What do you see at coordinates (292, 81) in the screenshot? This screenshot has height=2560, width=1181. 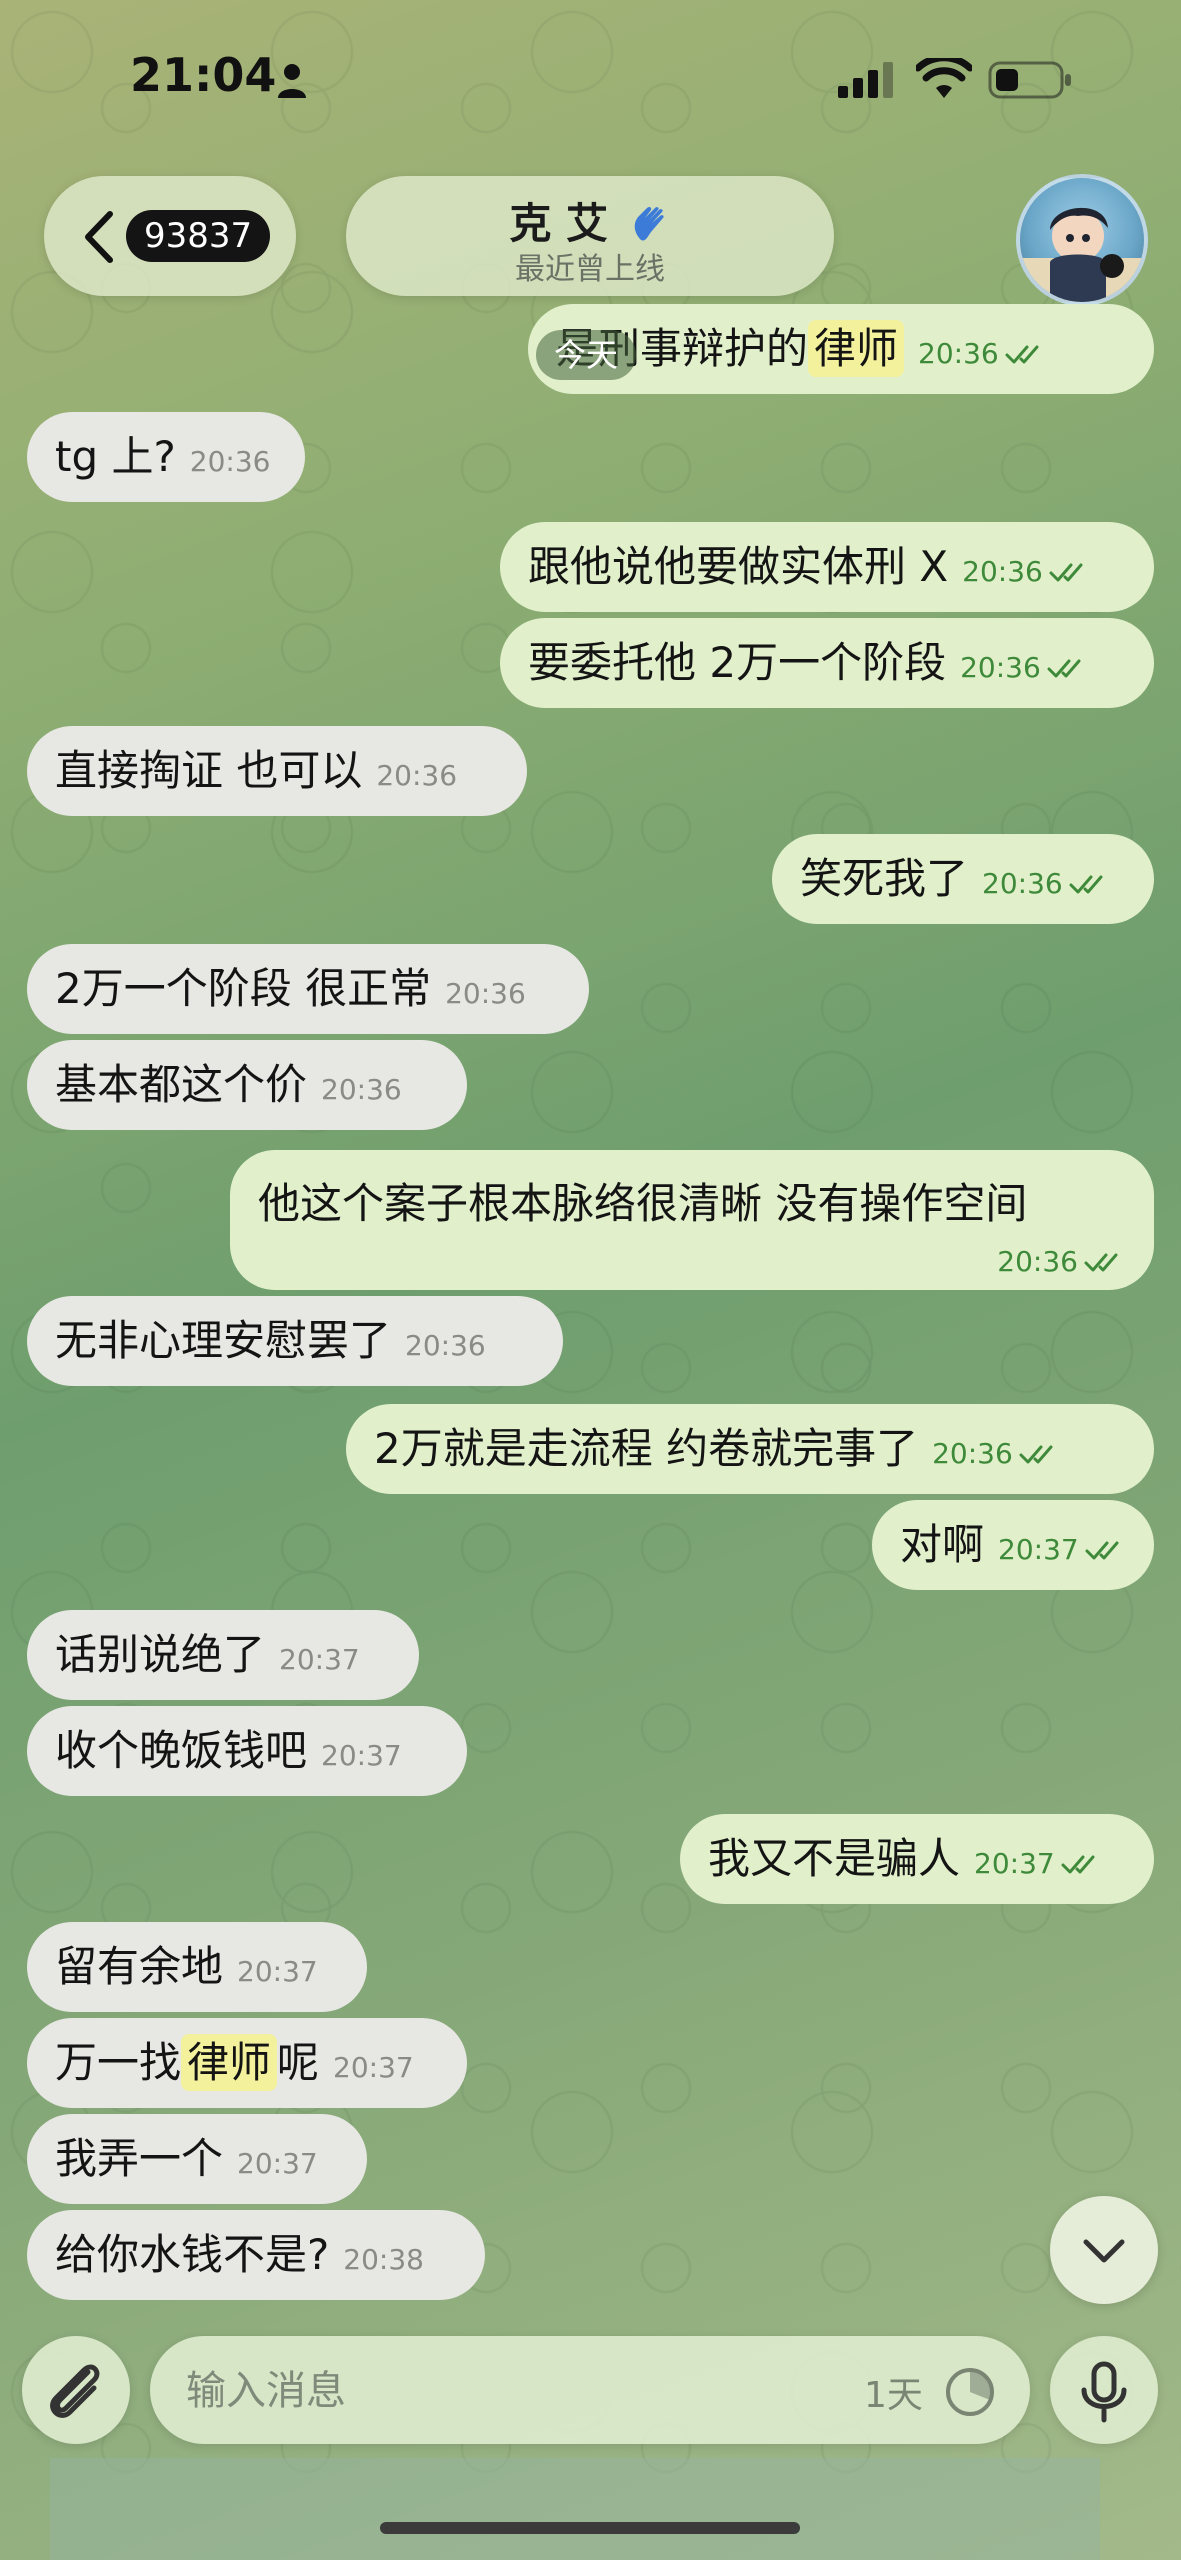 I see `person-icon` at bounding box center [292, 81].